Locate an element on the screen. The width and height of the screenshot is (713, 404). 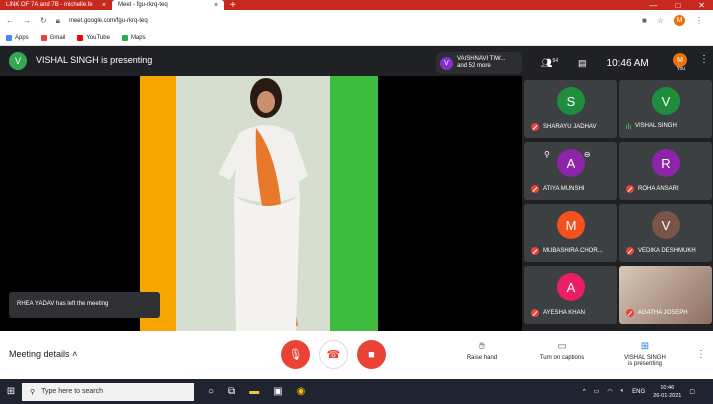
participant-avatar: M is located at coordinates (571, 225).